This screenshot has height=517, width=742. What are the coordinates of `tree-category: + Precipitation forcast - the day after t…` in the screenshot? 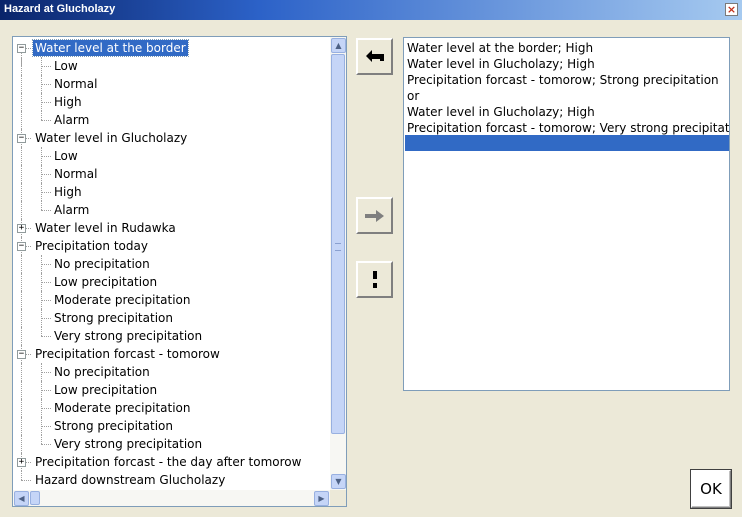 It's located at (171, 462).